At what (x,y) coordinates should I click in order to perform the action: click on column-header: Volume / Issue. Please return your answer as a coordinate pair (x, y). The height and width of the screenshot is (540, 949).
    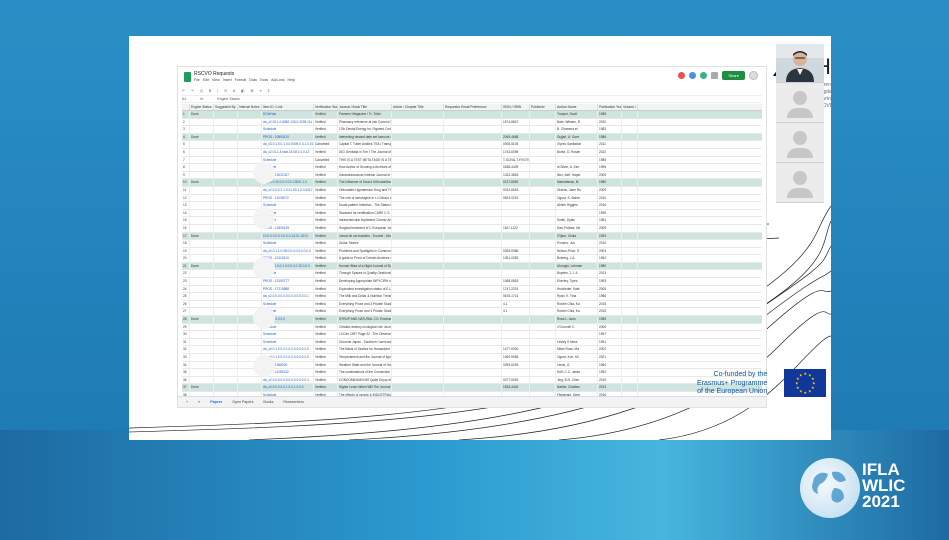
    Looking at the image, I should click on (630, 107).